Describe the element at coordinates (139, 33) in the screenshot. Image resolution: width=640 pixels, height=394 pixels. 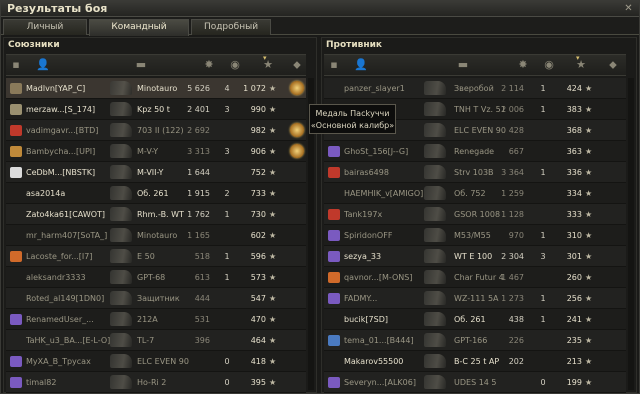
I see `tab-team-result: Командный результат` at that location.